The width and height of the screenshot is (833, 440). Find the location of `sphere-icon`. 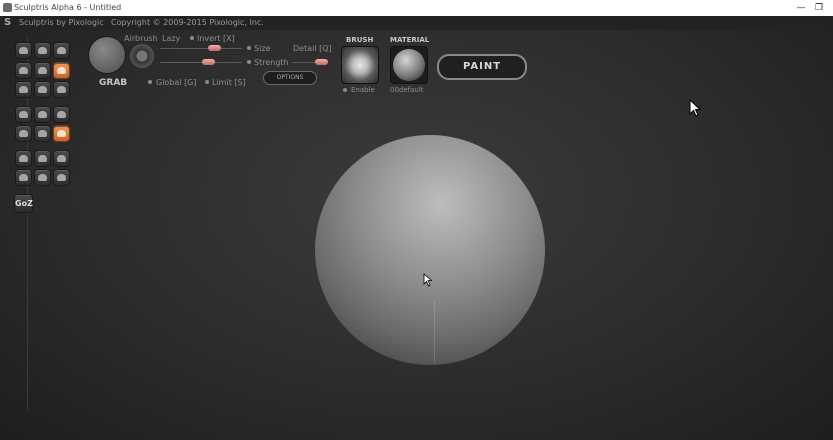

sphere-icon is located at coordinates (23, 158).